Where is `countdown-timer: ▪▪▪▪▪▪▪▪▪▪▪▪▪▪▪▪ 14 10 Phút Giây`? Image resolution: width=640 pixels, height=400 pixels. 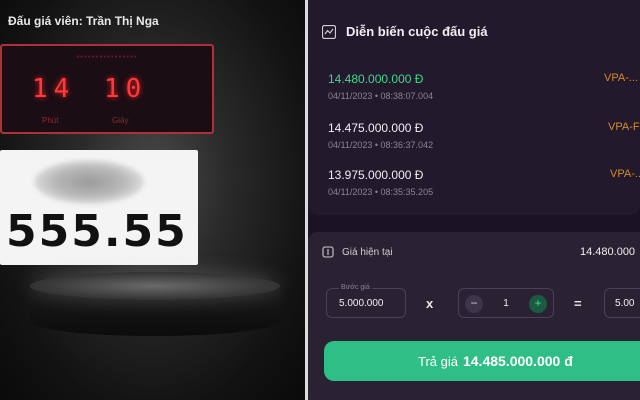
countdown-timer: ▪▪▪▪▪▪▪▪▪▪▪▪▪▪▪▪ 14 10 Phút Giây is located at coordinates (107, 89).